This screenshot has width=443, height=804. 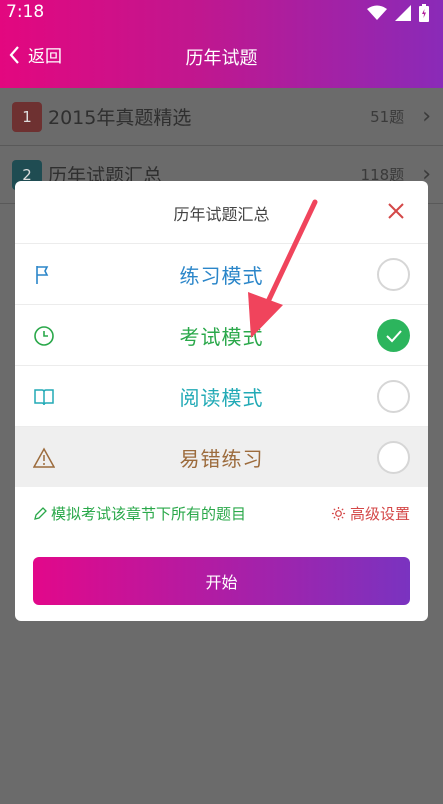 I want to click on advanced-settings-label: 高级设置, so click(x=379, y=514).